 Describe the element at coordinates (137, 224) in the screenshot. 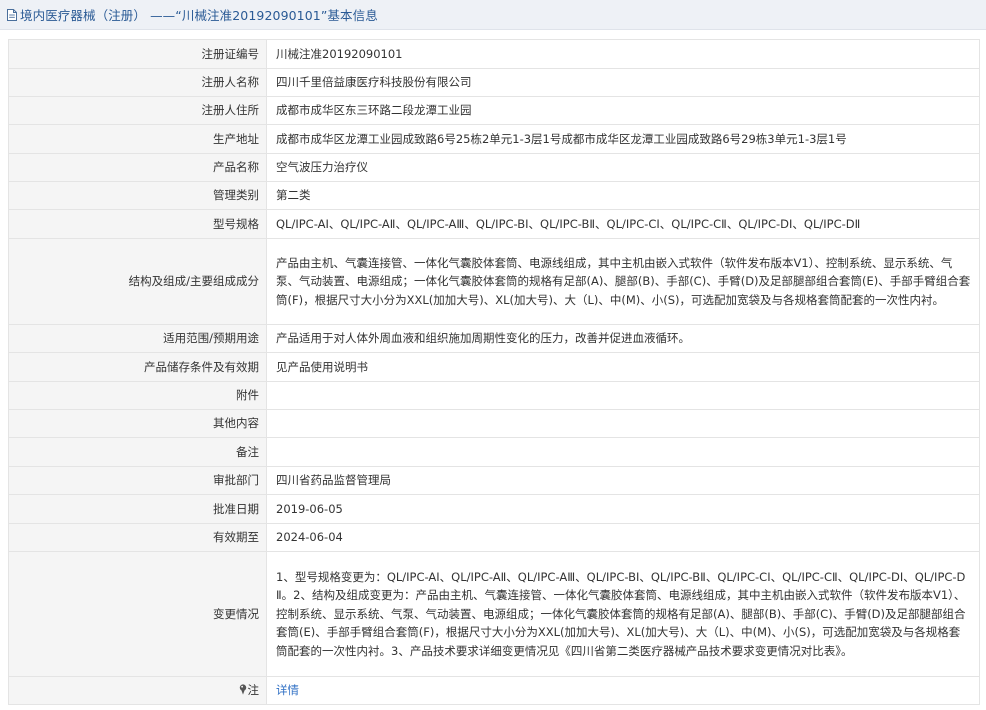

I see `row-label: 型号规格` at that location.